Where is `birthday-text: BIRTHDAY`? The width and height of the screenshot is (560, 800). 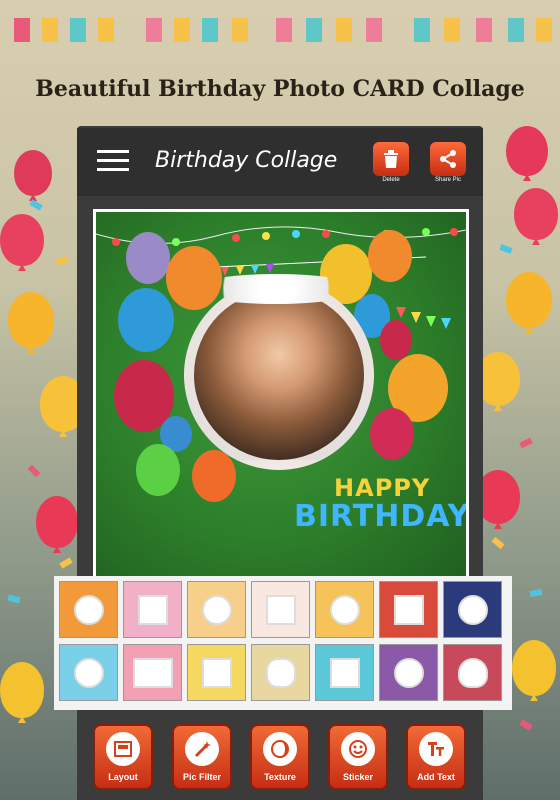
birthday-text: BIRTHDAY is located at coordinates (380, 516).